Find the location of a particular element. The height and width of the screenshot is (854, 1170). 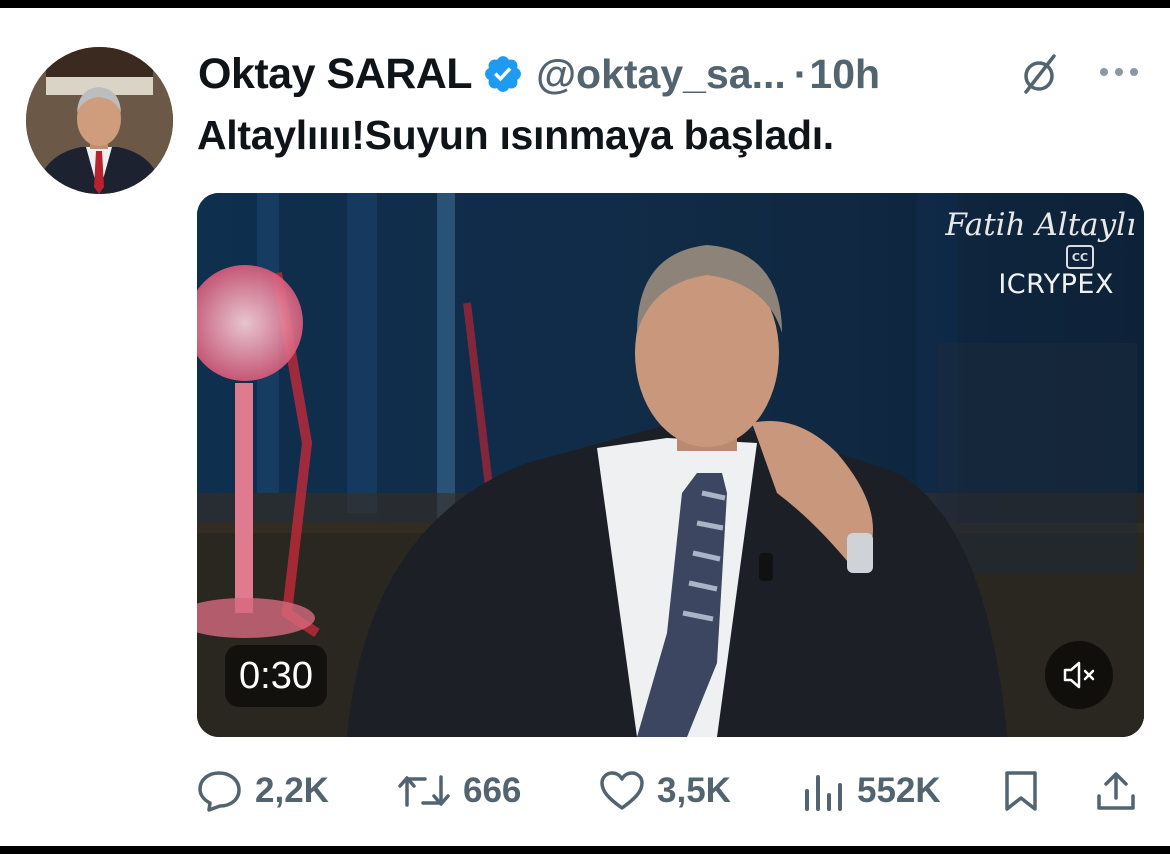

mute-icon is located at coordinates (1079, 675).